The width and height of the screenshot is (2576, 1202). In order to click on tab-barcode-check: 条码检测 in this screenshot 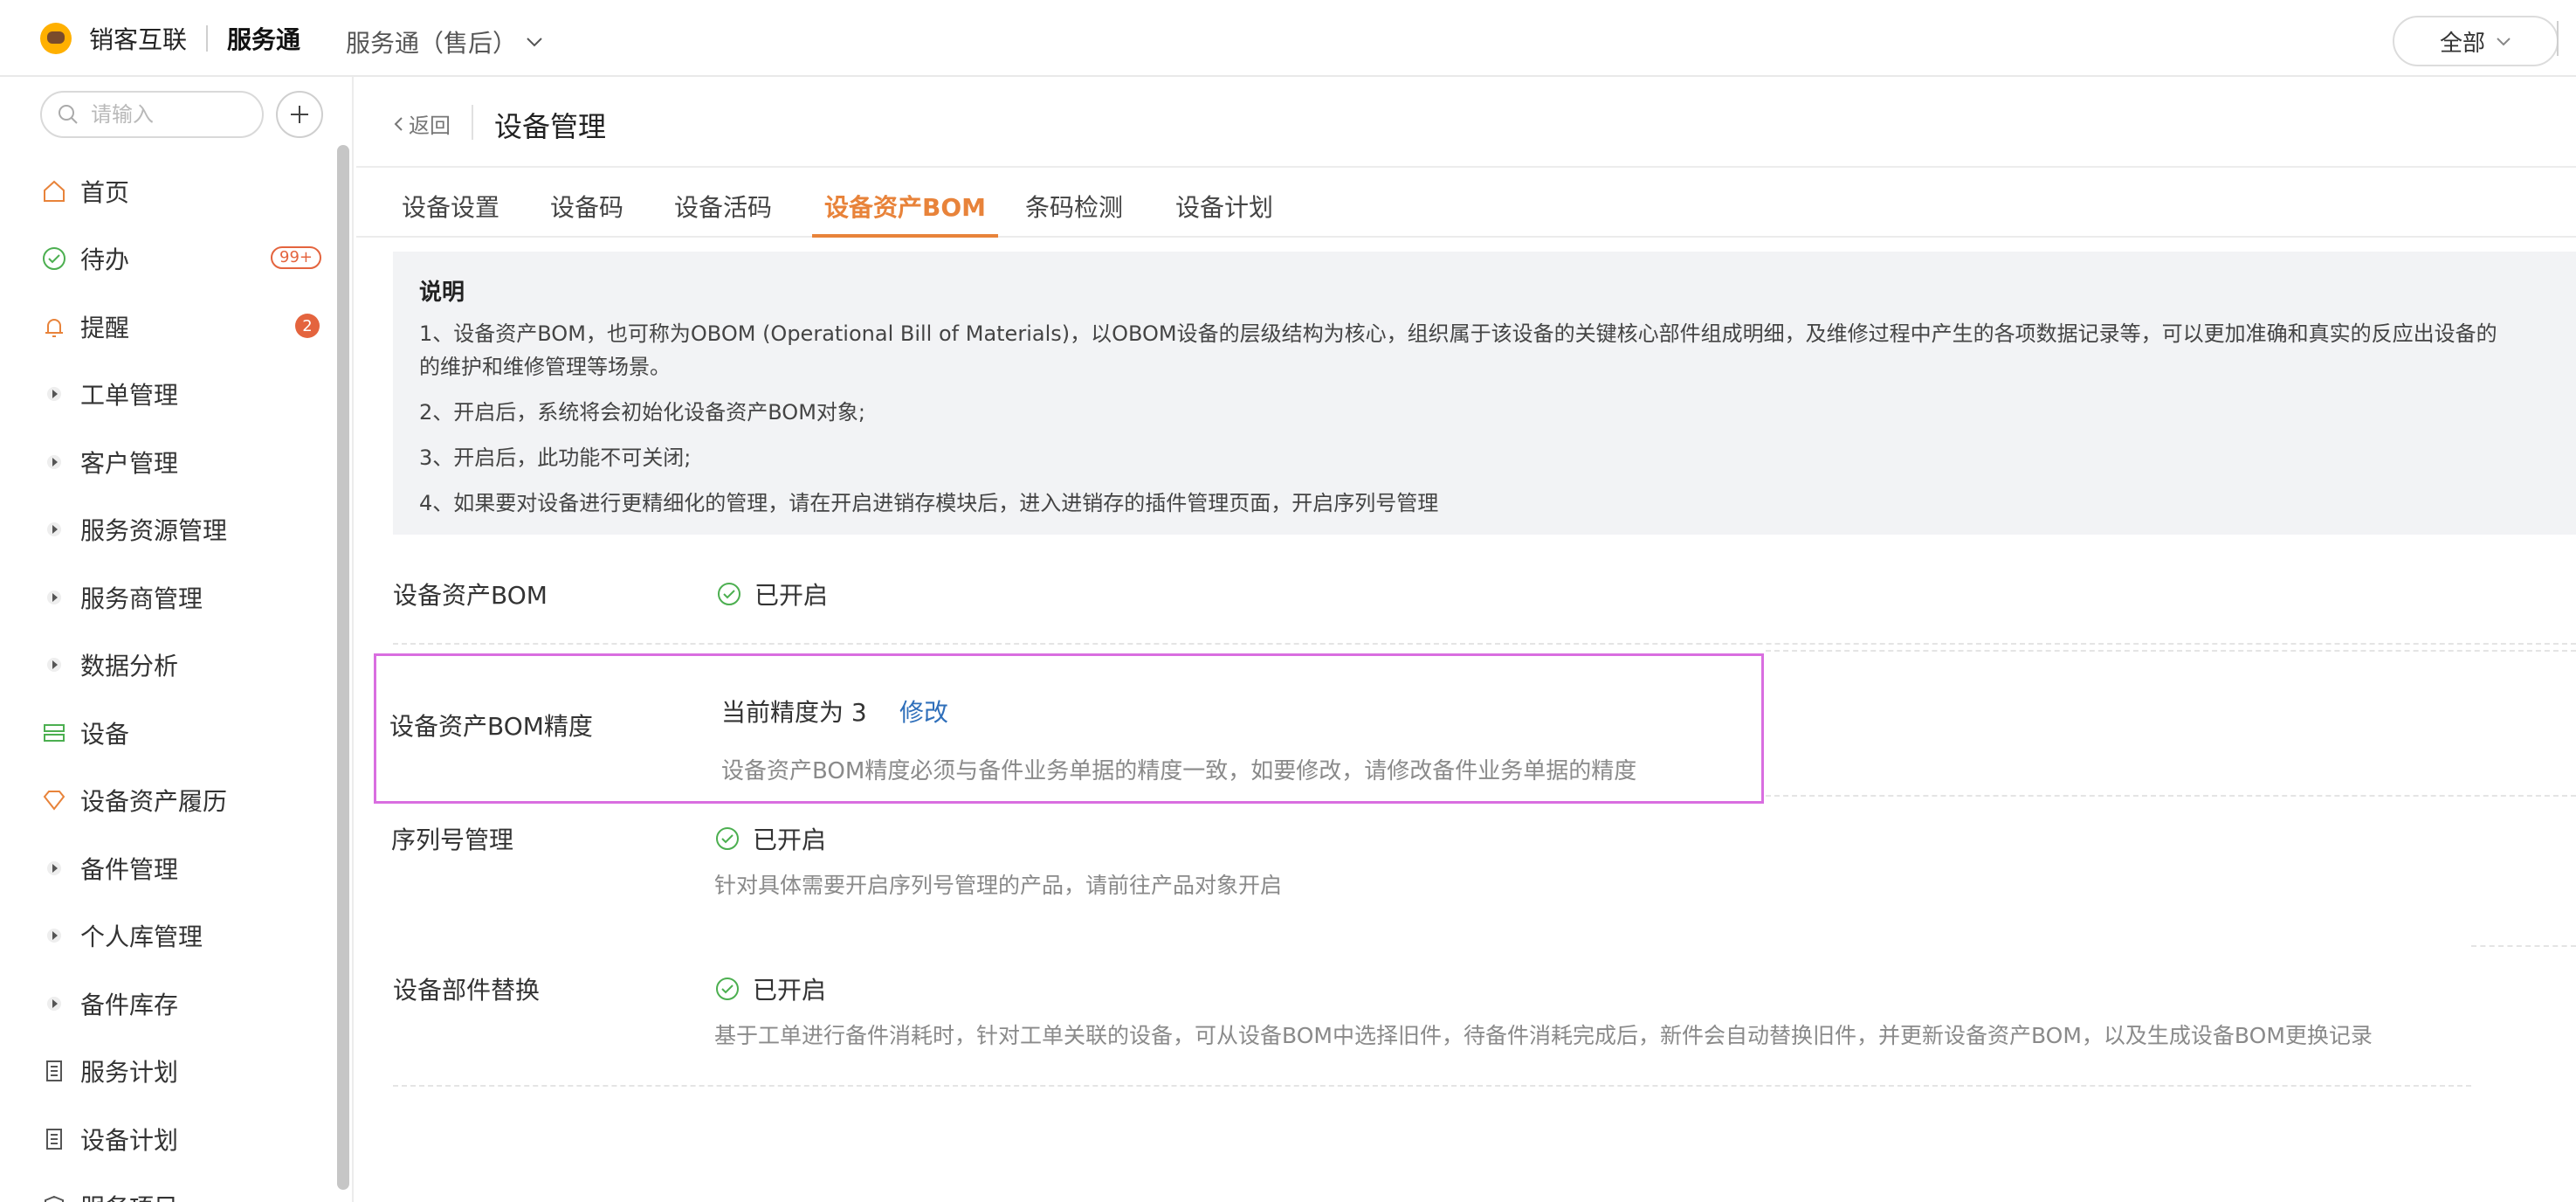, I will do `click(1074, 214)`.